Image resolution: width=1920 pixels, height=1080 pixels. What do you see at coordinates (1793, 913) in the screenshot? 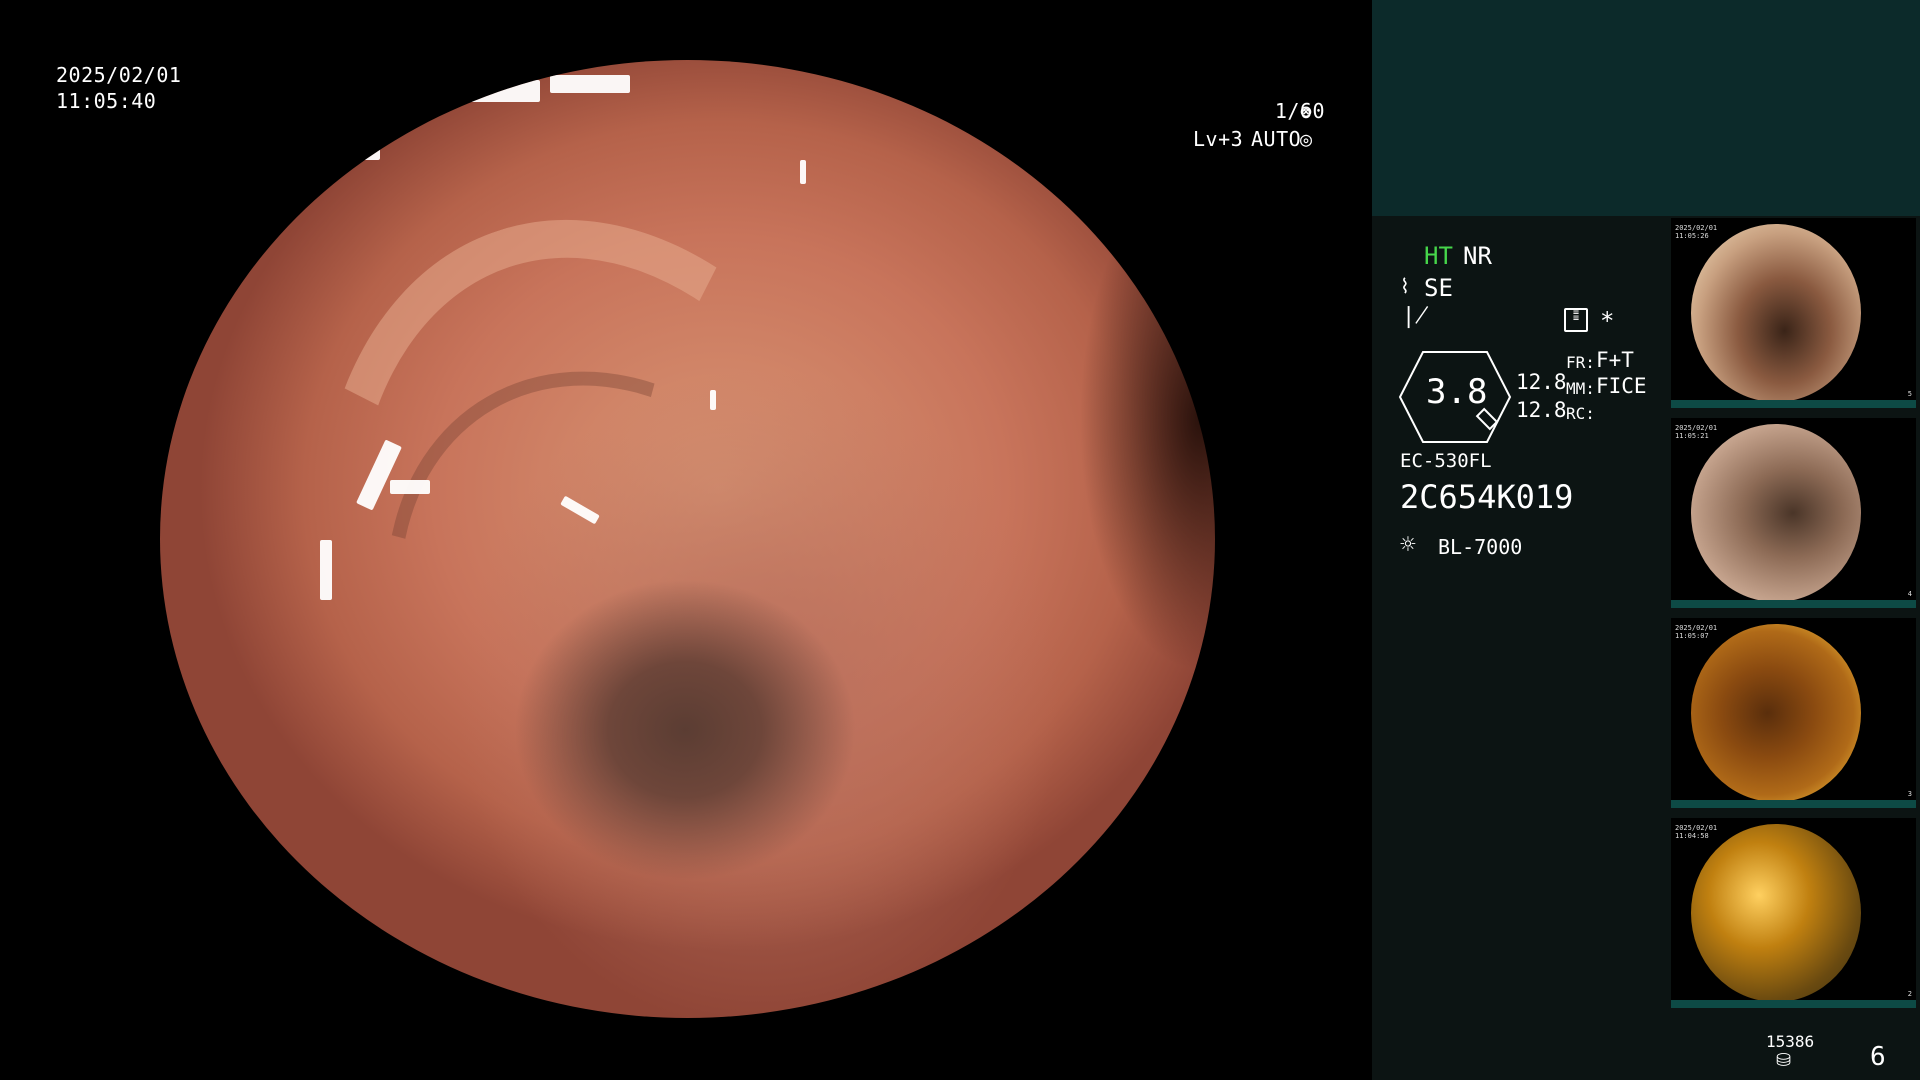
I see `thumbnail-image: 2025/02/01 11:04:58 2` at bounding box center [1793, 913].